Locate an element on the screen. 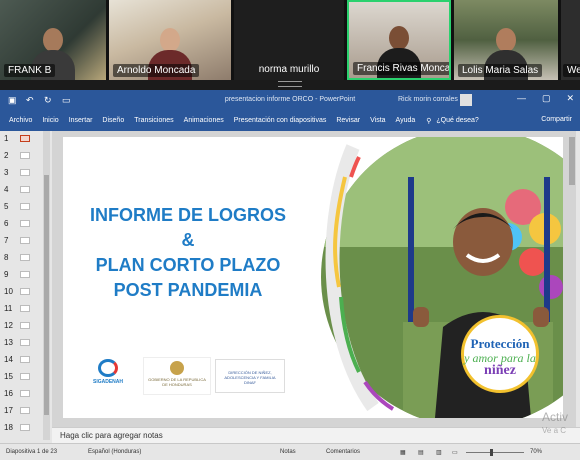  minimize-button: — is located at coordinates (521, 98).